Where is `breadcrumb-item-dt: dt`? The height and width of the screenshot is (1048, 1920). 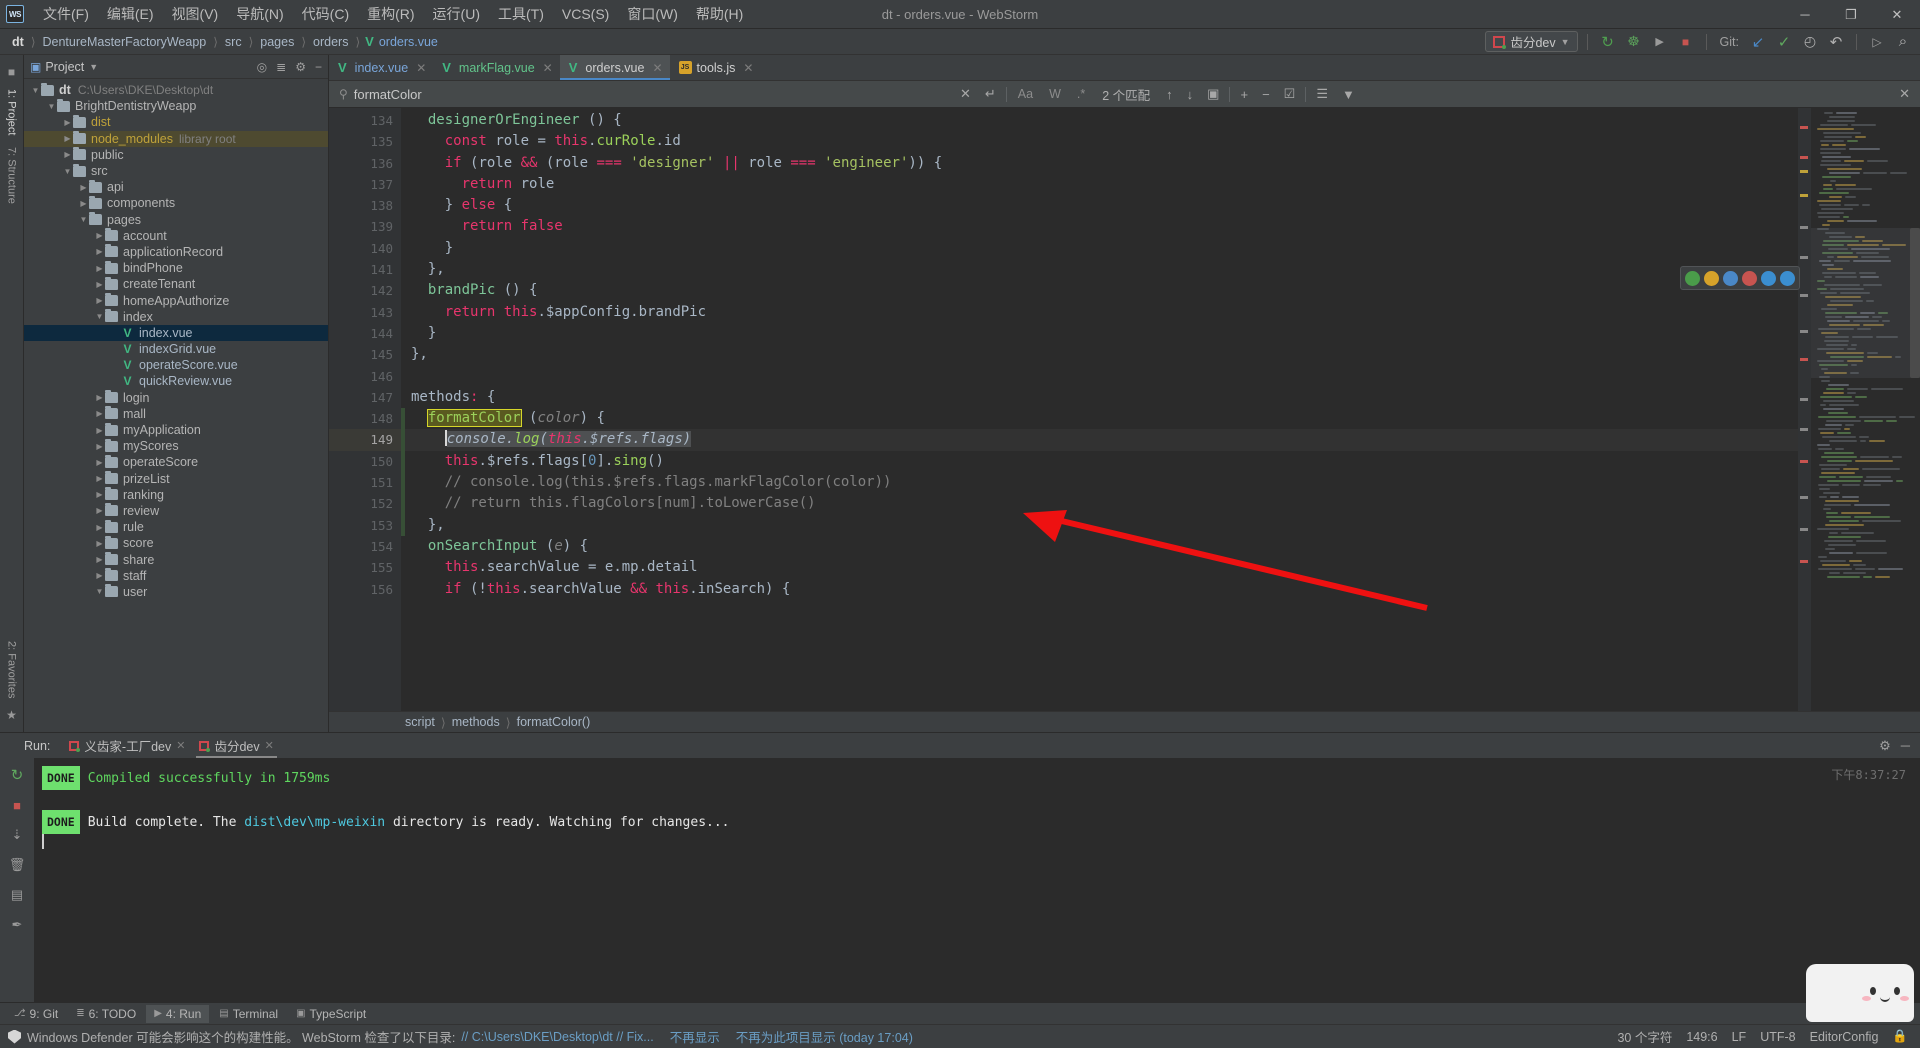 breadcrumb-item-dt: dt is located at coordinates (18, 42).